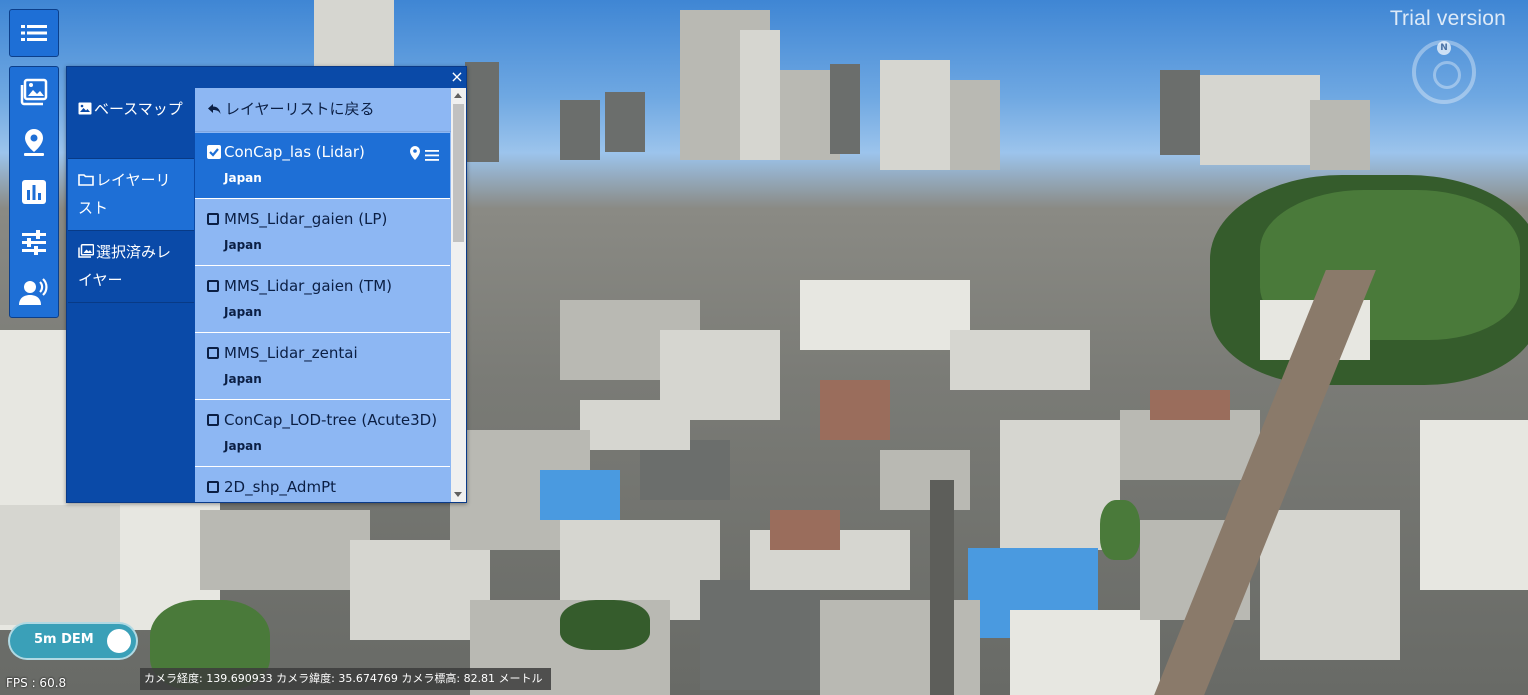 The width and height of the screenshot is (1528, 695). What do you see at coordinates (86, 253) in the screenshot?
I see `images-icon` at bounding box center [86, 253].